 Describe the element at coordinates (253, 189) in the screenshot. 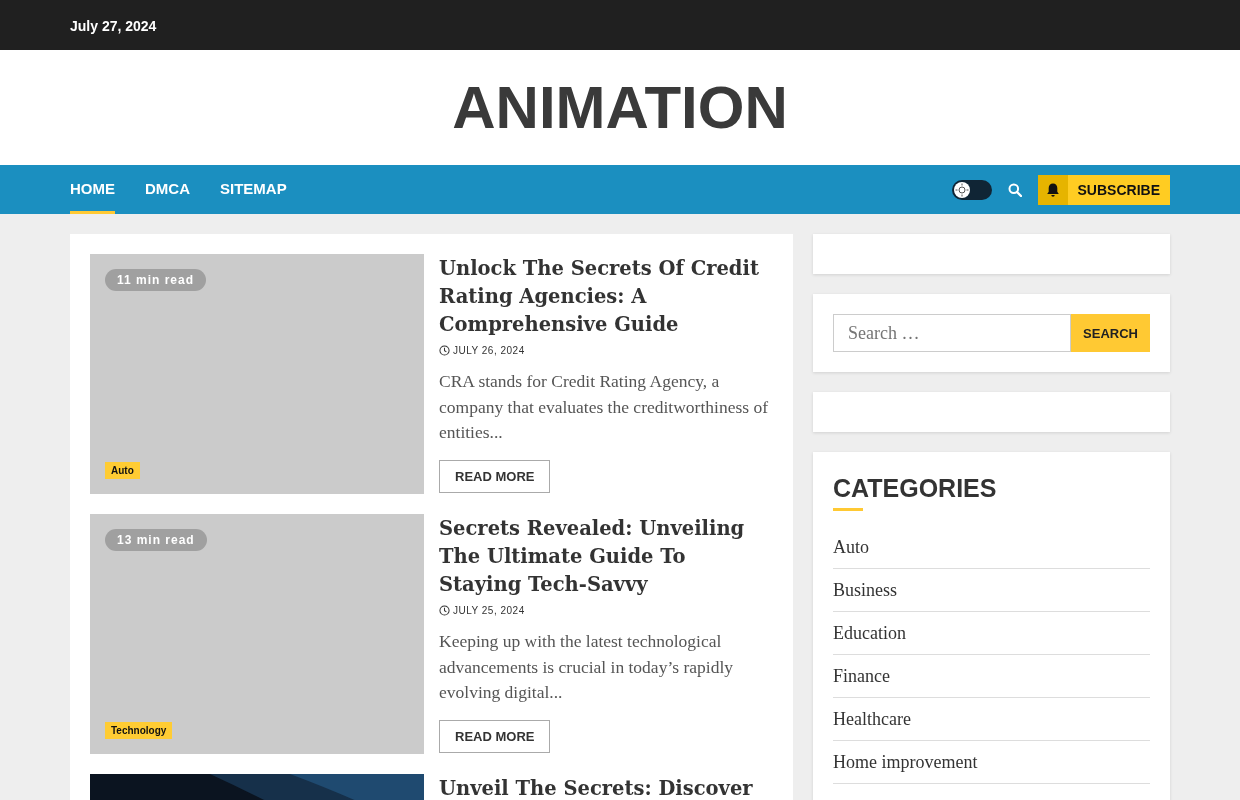

I see `nav-link: SITEMAP` at that location.